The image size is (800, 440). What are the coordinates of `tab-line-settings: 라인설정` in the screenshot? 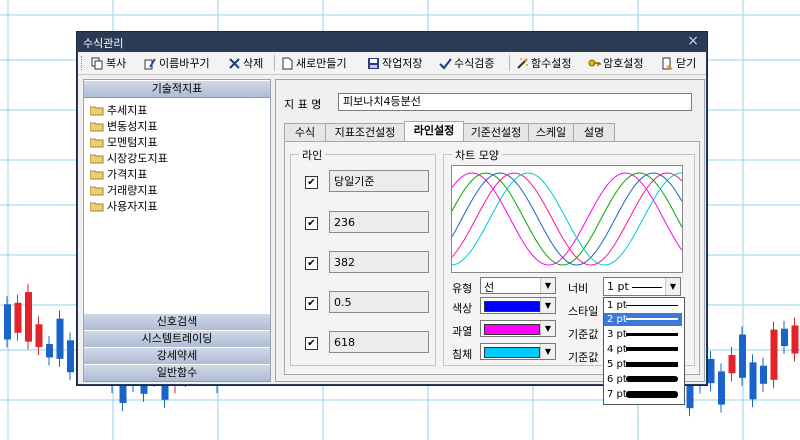 It's located at (434, 131).